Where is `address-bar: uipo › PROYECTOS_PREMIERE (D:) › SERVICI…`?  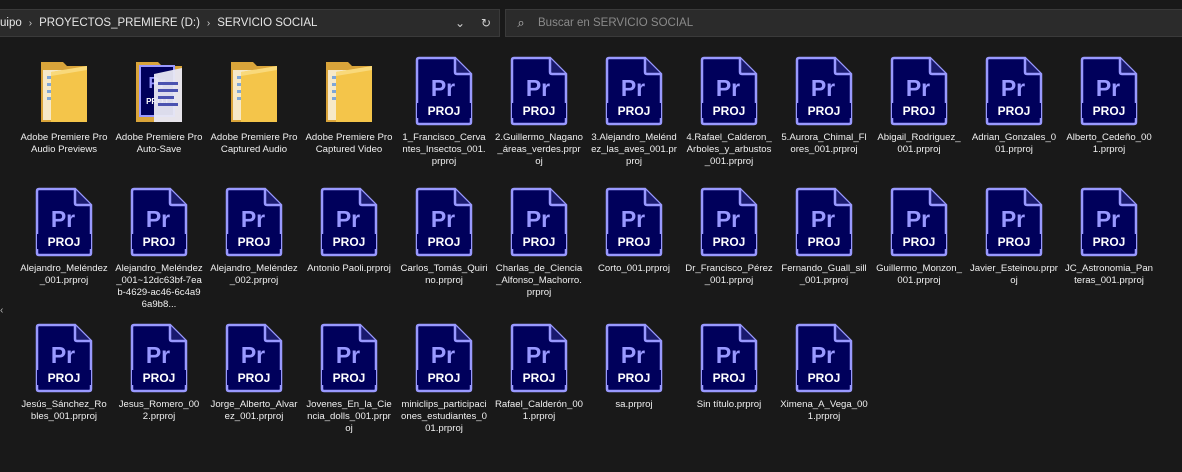
address-bar: uipo › PROYECTOS_PREMIERE (D:) › SERVICI… is located at coordinates (250, 23).